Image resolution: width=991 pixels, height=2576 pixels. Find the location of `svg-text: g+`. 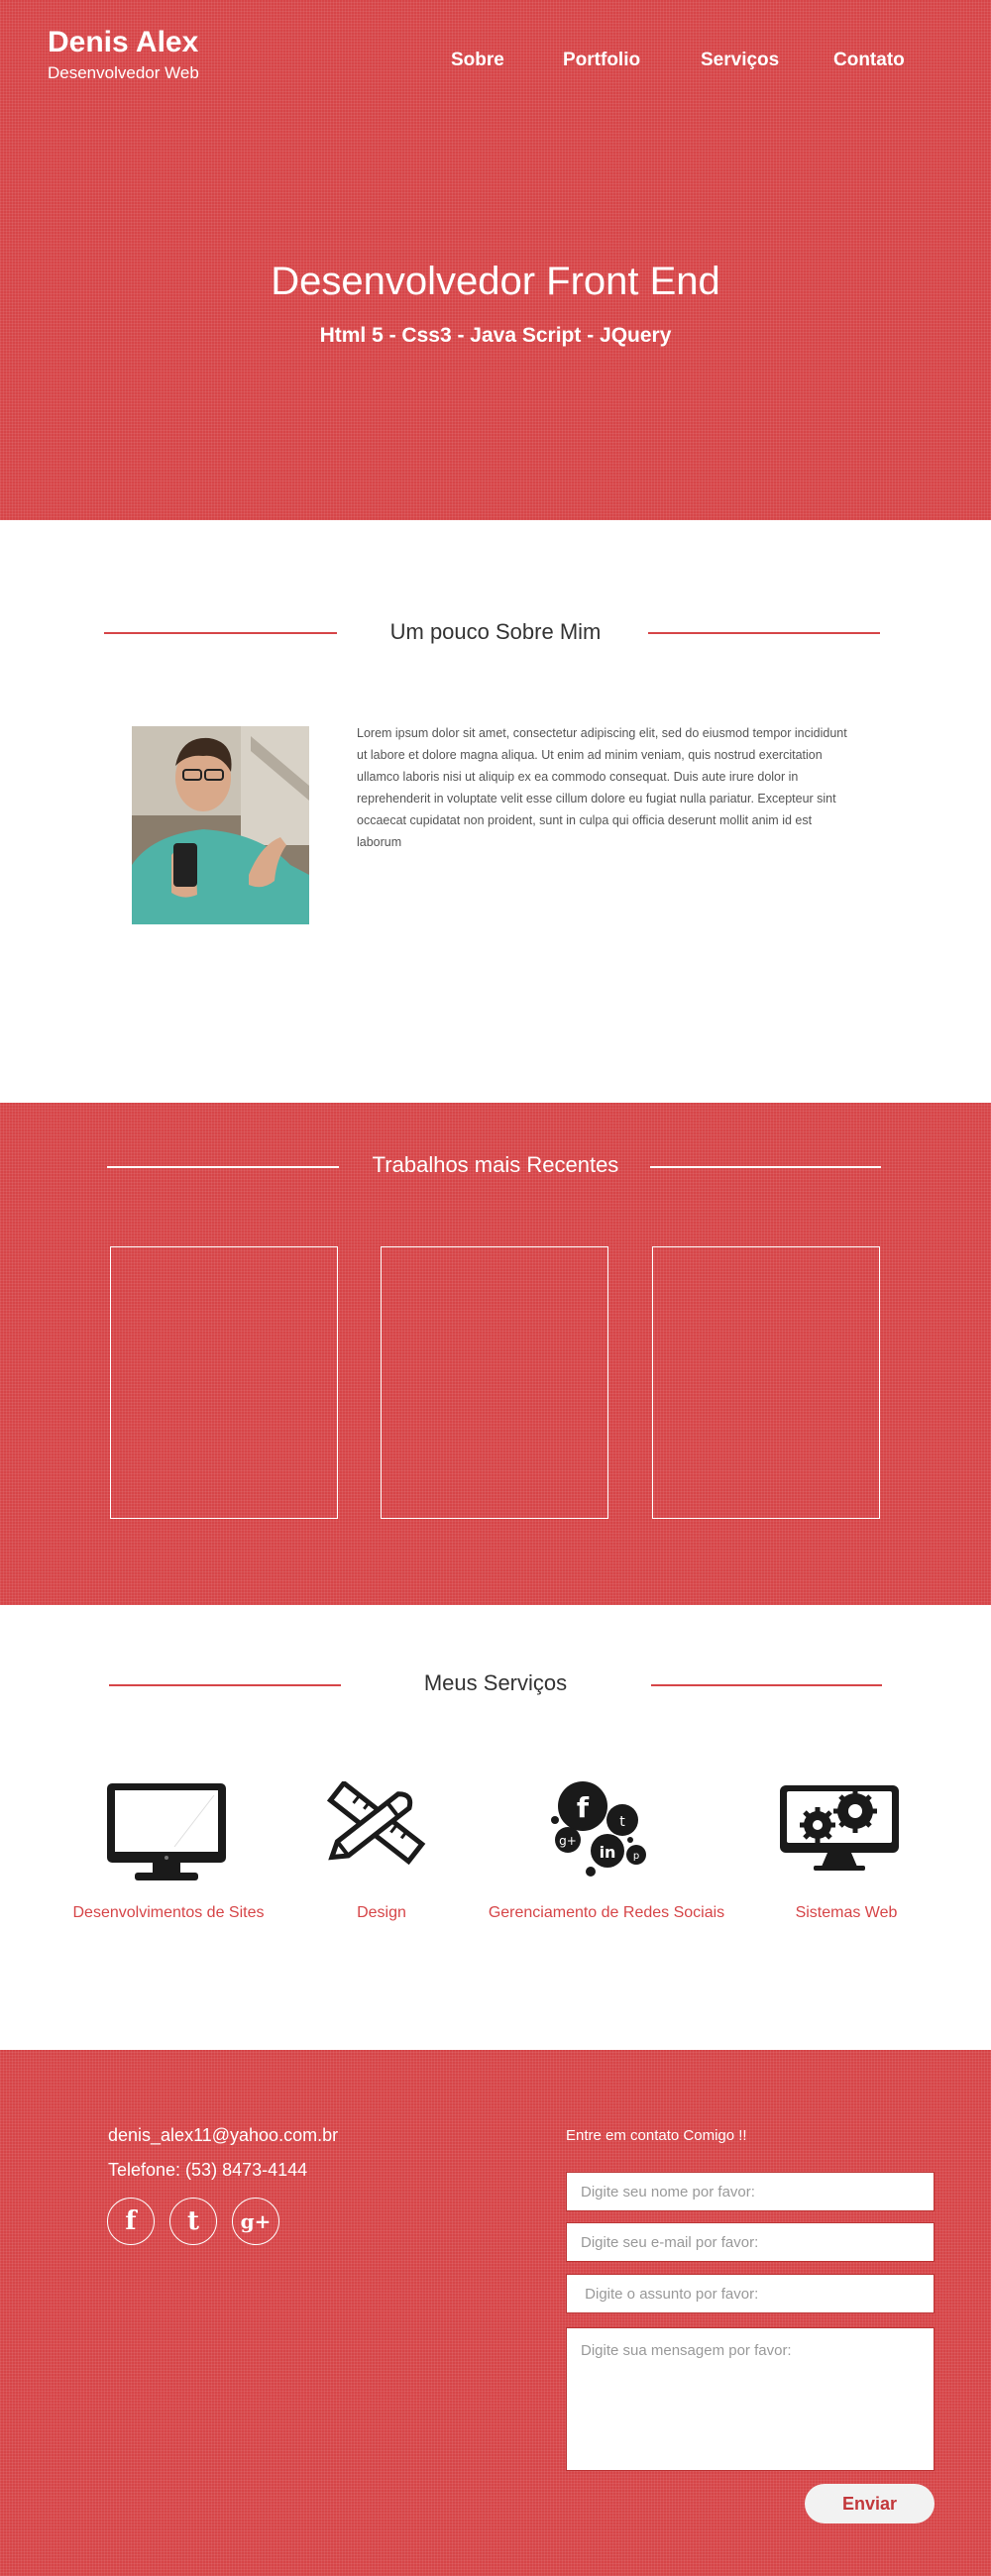

svg-text: g+ is located at coordinates (568, 1841).